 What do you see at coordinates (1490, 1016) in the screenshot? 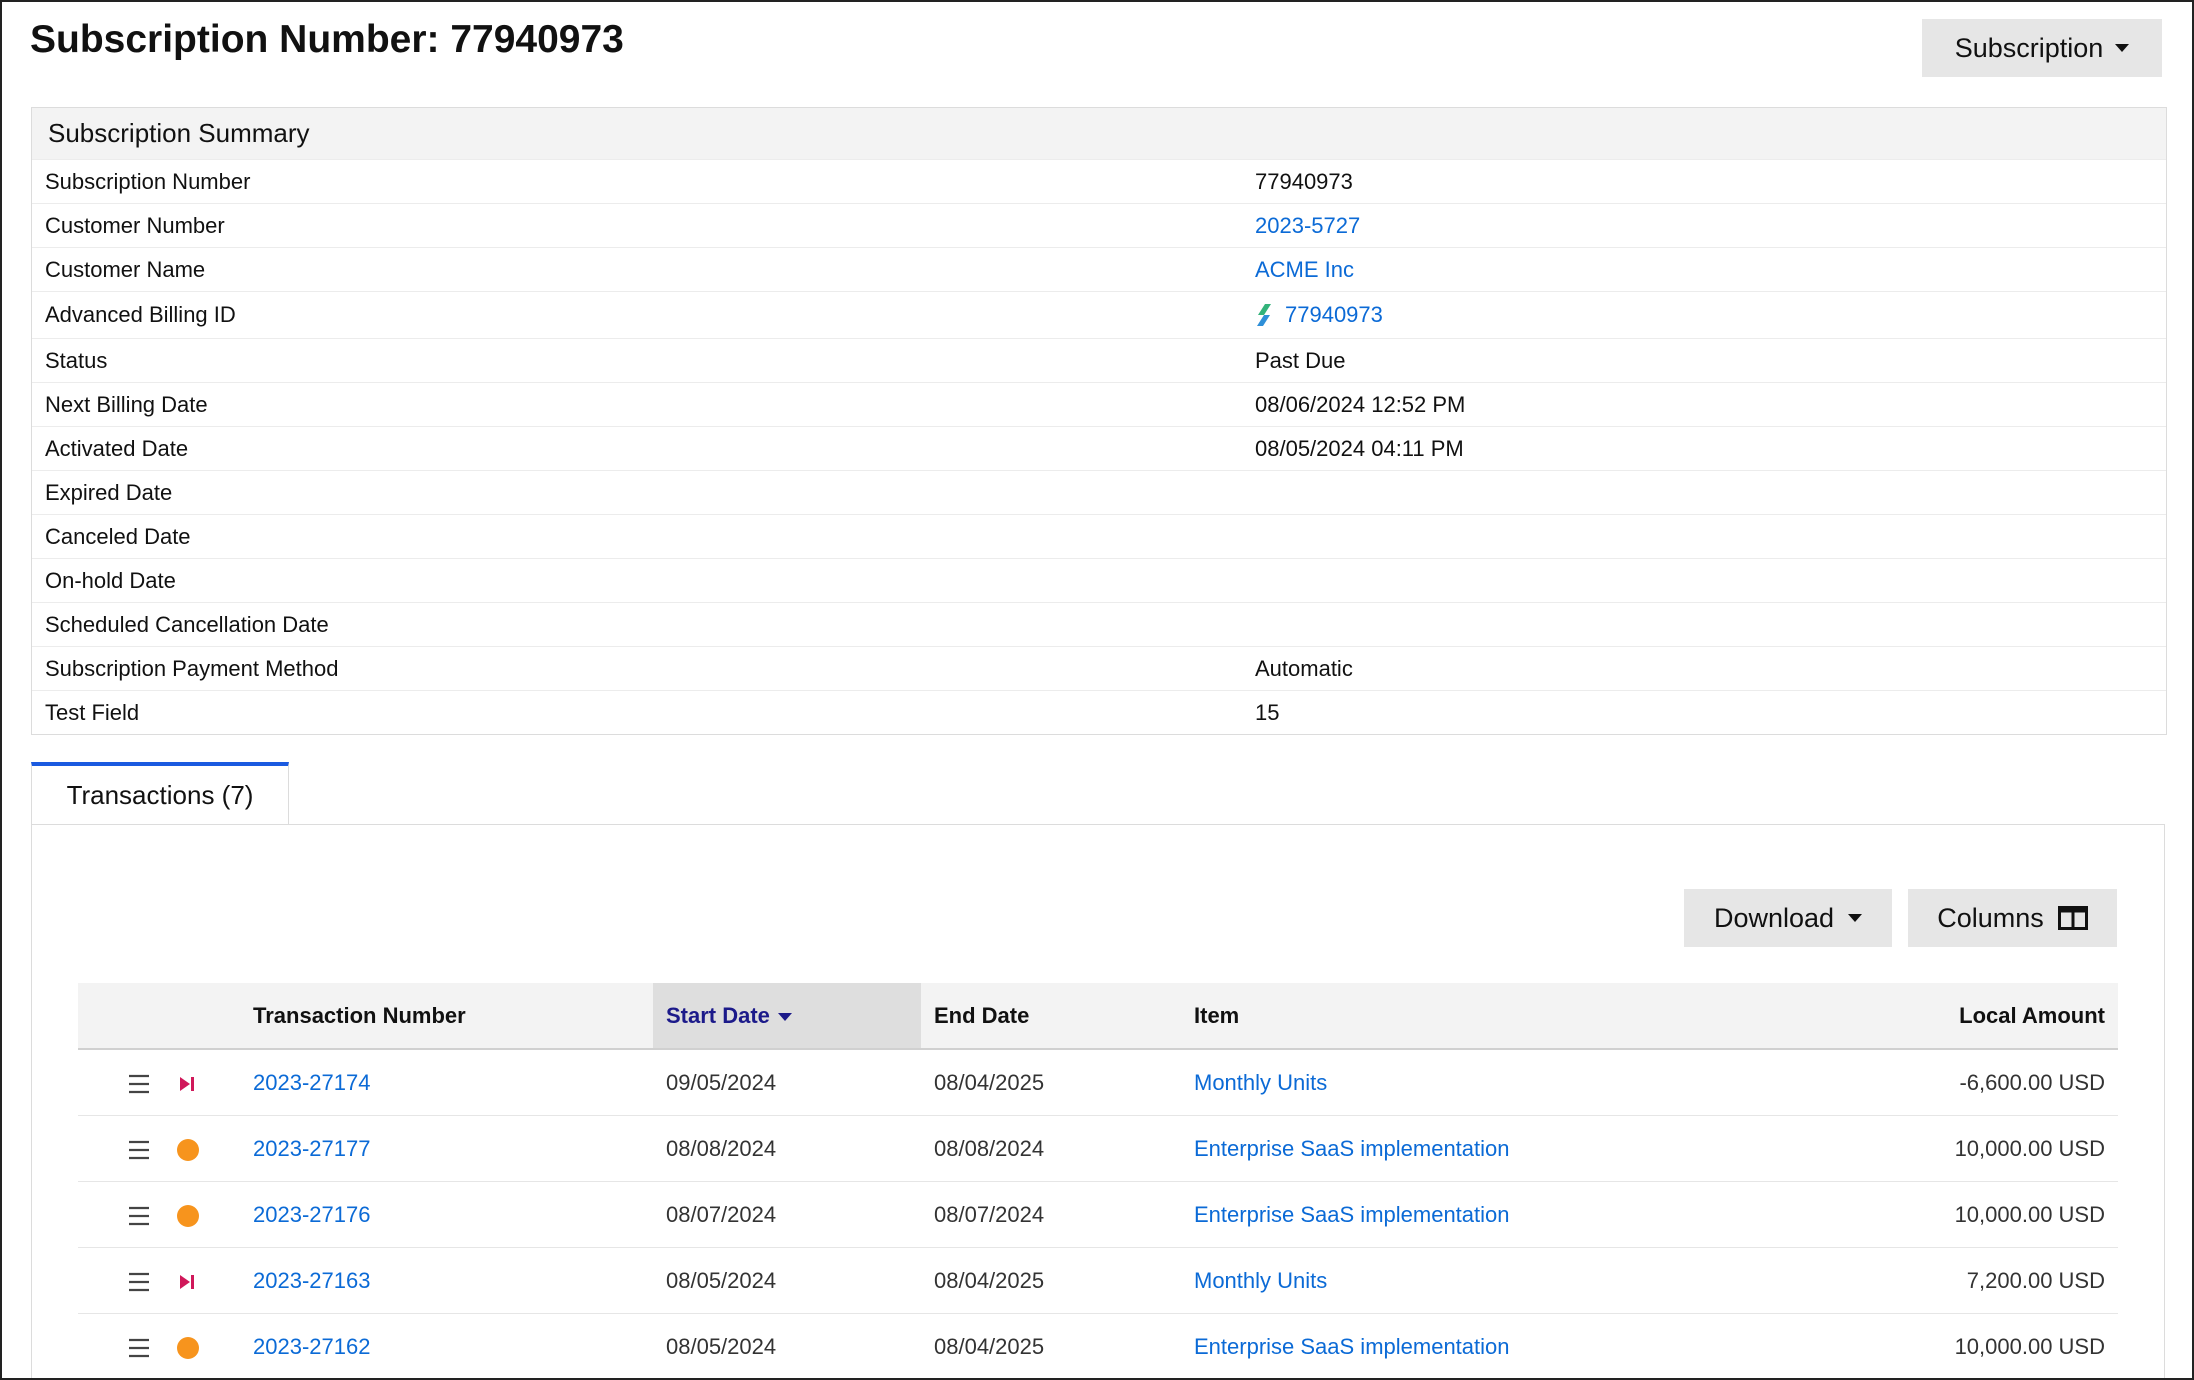
I see `header-item: Item` at bounding box center [1490, 1016].